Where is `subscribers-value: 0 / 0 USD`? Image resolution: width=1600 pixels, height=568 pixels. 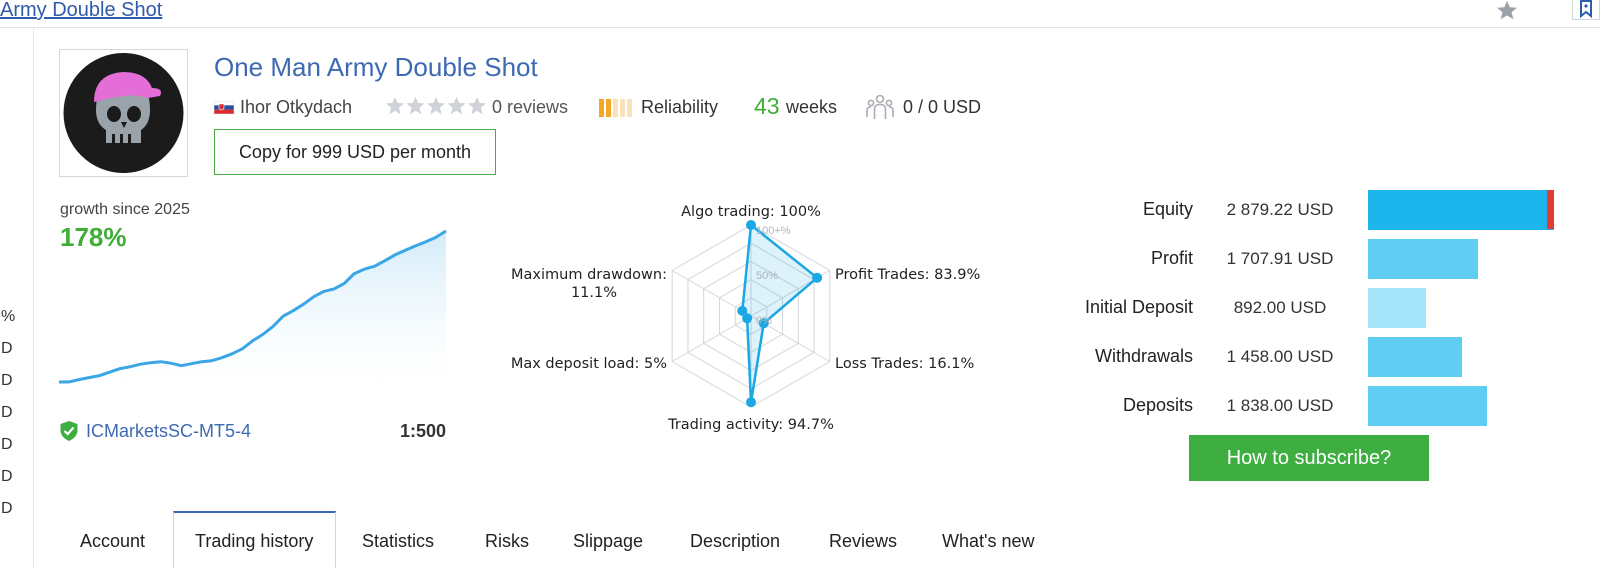
subscribers-value: 0 / 0 USD is located at coordinates (942, 107).